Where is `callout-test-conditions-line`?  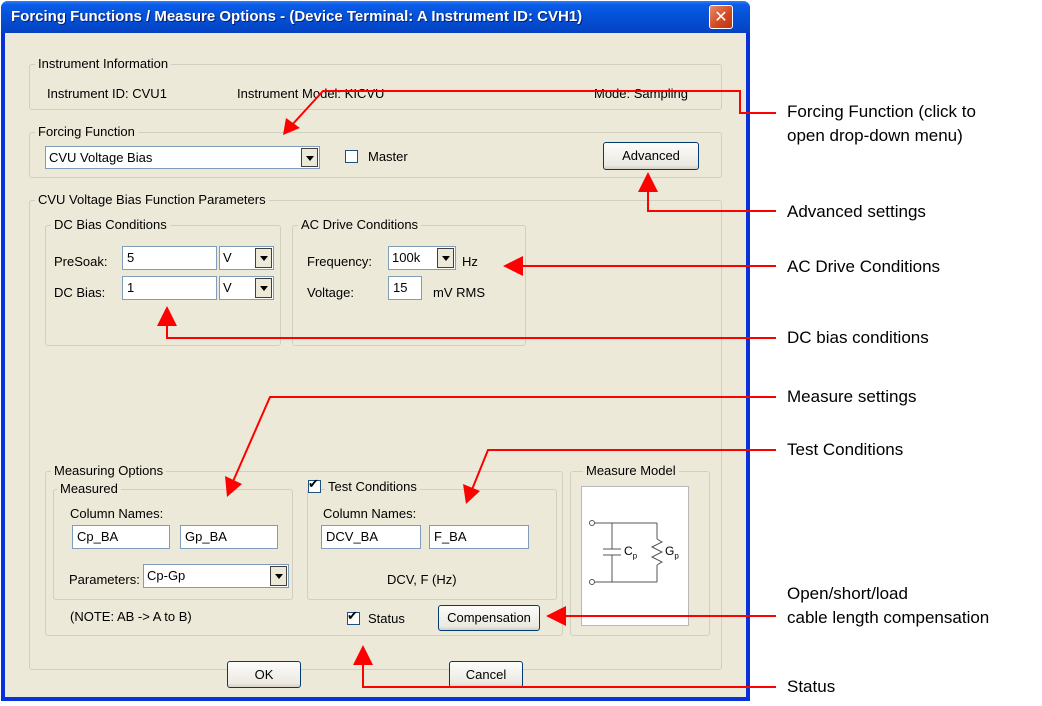
callout-test-conditions-line is located at coordinates (623, 471).